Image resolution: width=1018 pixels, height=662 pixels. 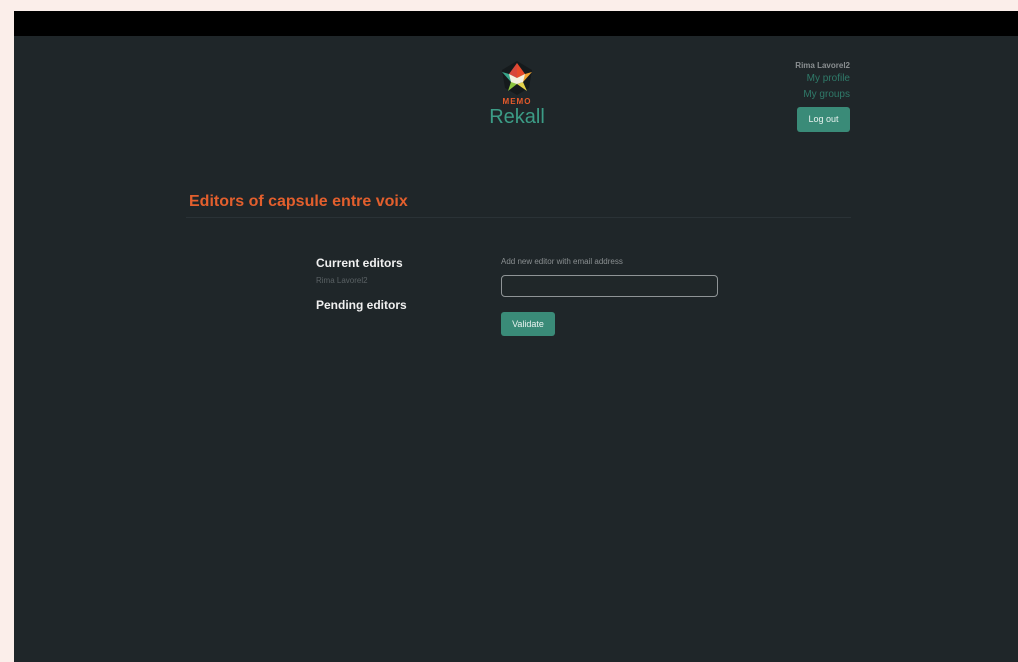 What do you see at coordinates (790, 79) in the screenshot?
I see `my-profile-link: My profile` at bounding box center [790, 79].